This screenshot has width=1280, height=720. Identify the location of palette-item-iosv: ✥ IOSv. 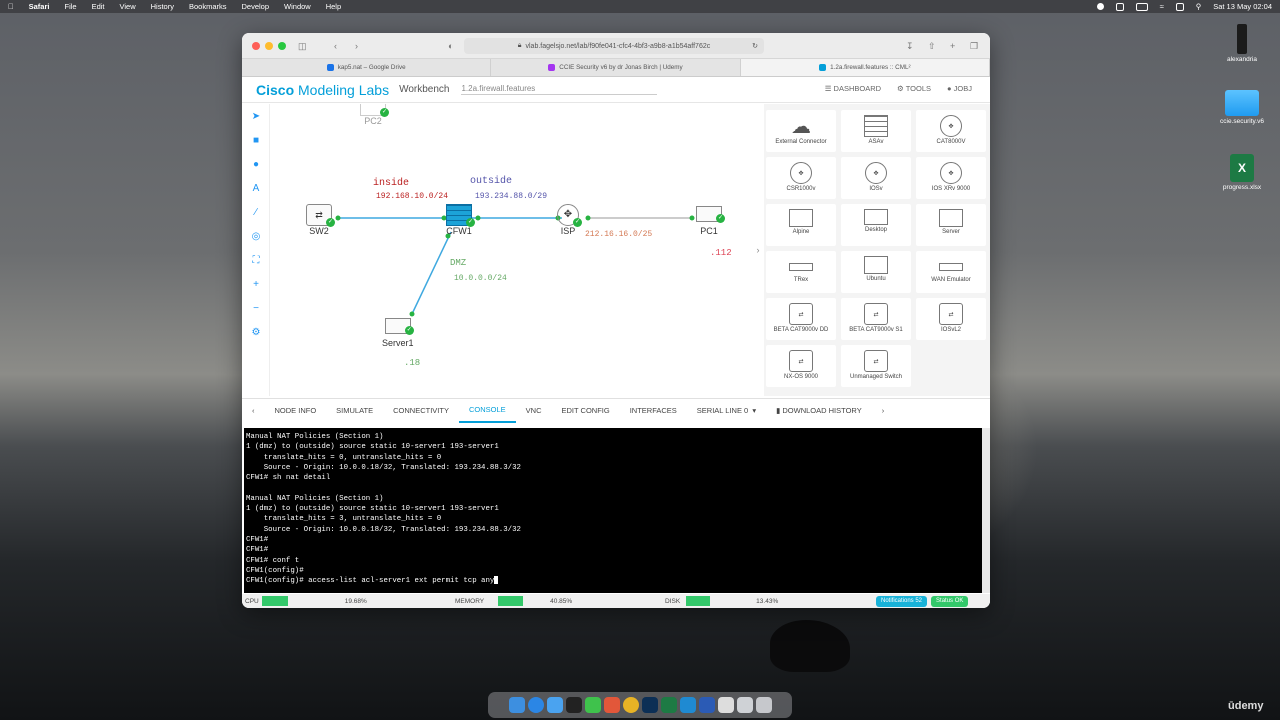
(876, 178).